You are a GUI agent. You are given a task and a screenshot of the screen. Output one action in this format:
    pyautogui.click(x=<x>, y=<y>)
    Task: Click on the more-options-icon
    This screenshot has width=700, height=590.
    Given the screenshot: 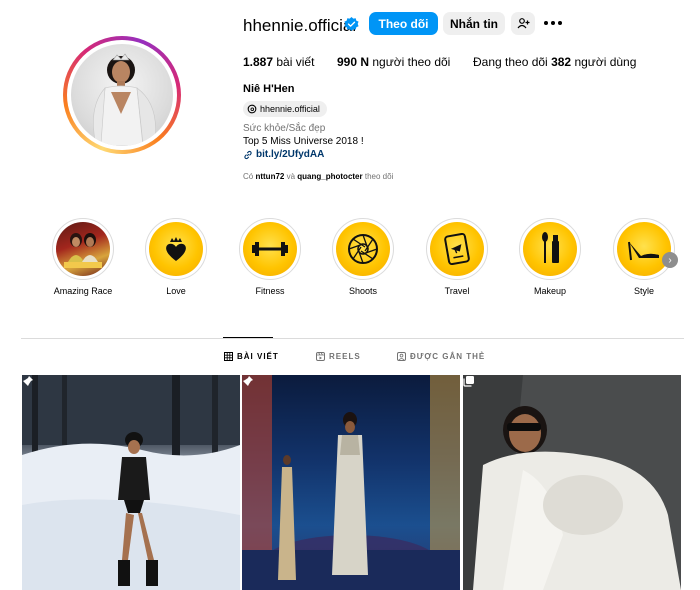 What is the action you would take?
    pyautogui.click(x=553, y=23)
    